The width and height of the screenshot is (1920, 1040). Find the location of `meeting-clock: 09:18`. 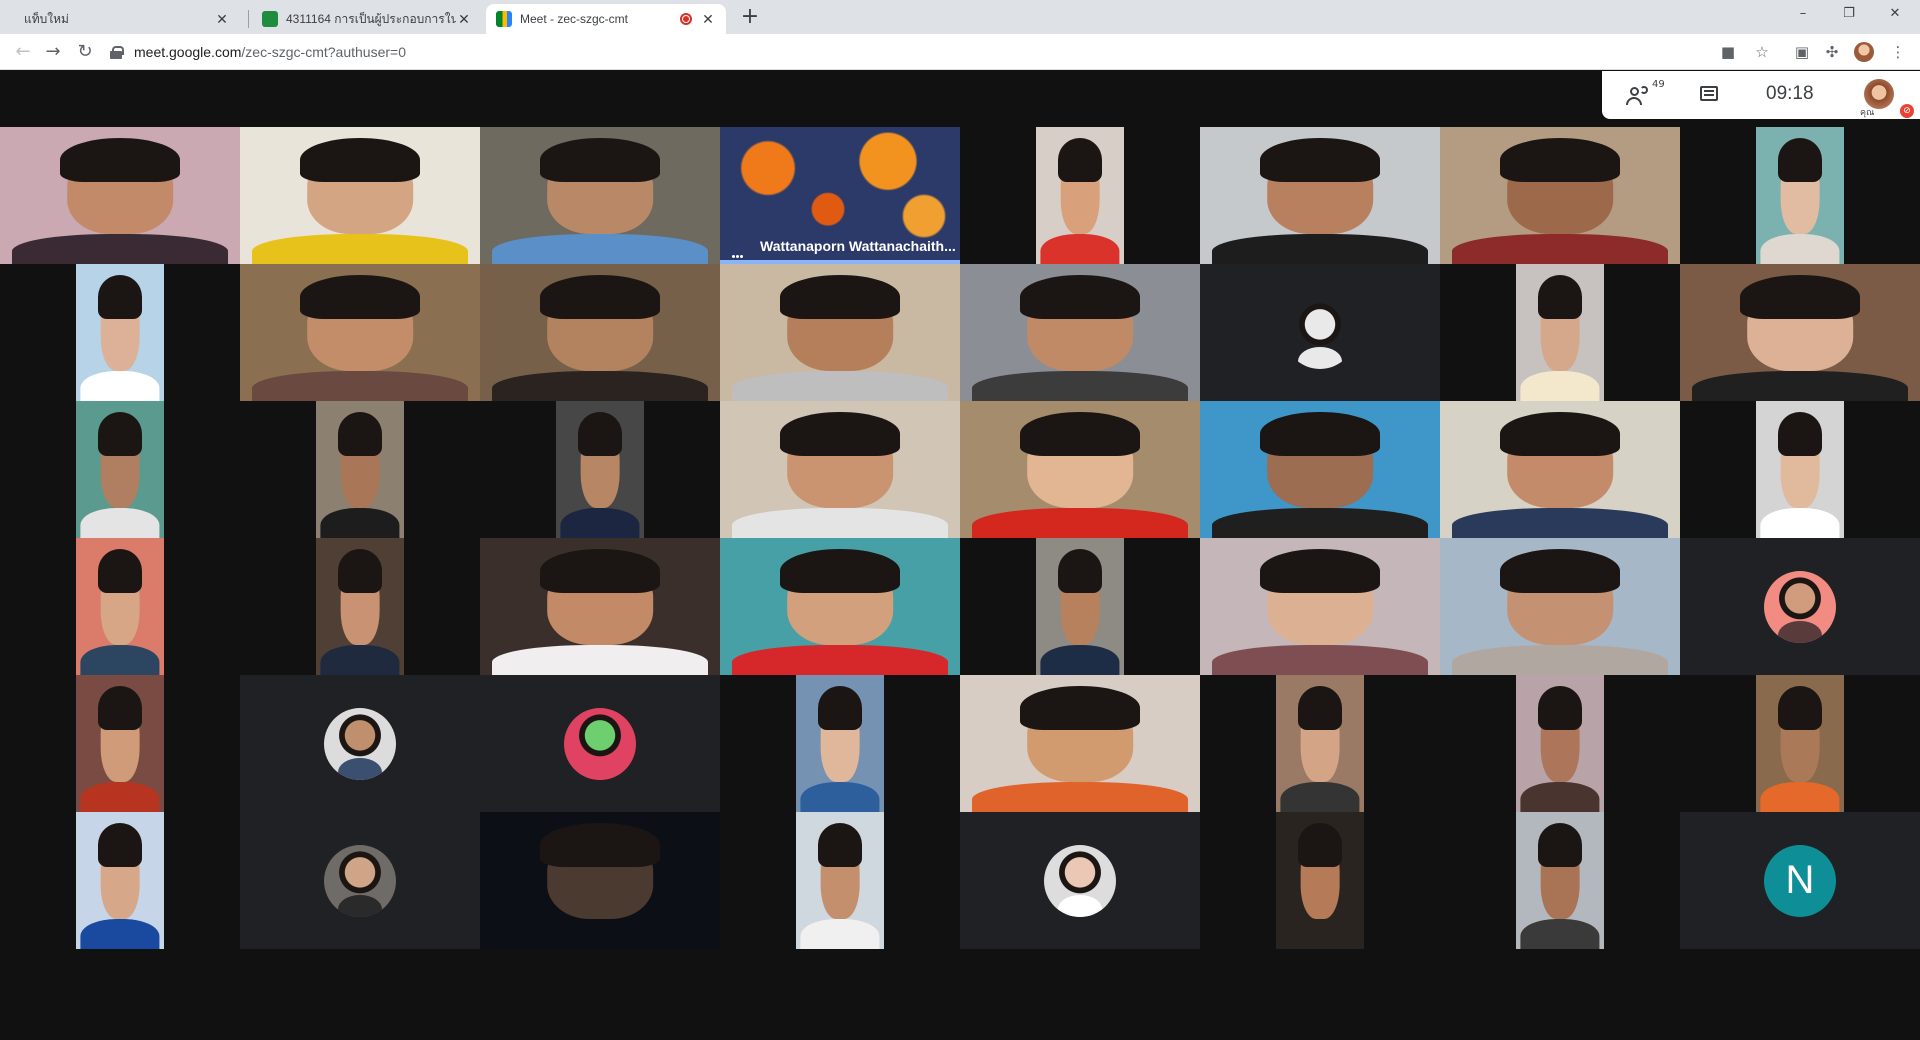

meeting-clock: 09:18 is located at coordinates (1790, 93).